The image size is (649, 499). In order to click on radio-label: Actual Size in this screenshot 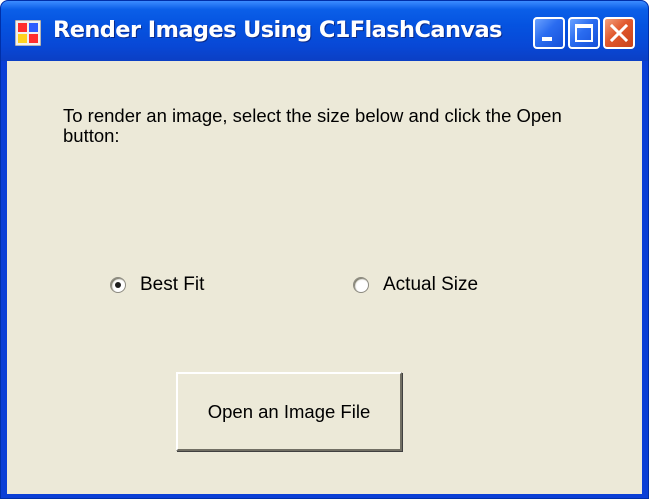, I will do `click(431, 284)`.